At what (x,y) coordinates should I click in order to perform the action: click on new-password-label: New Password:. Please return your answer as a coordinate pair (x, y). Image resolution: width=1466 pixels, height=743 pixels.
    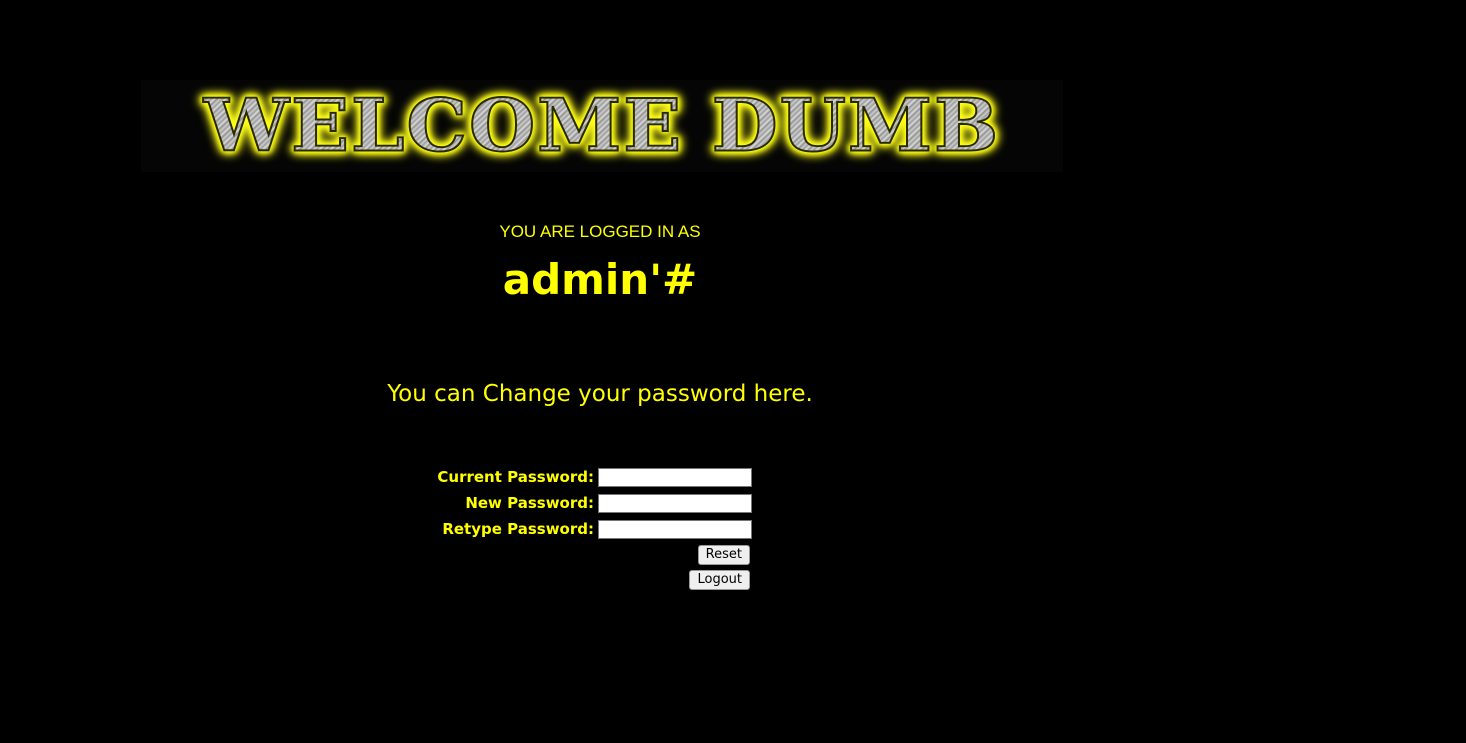
    Looking at the image, I should click on (529, 503).